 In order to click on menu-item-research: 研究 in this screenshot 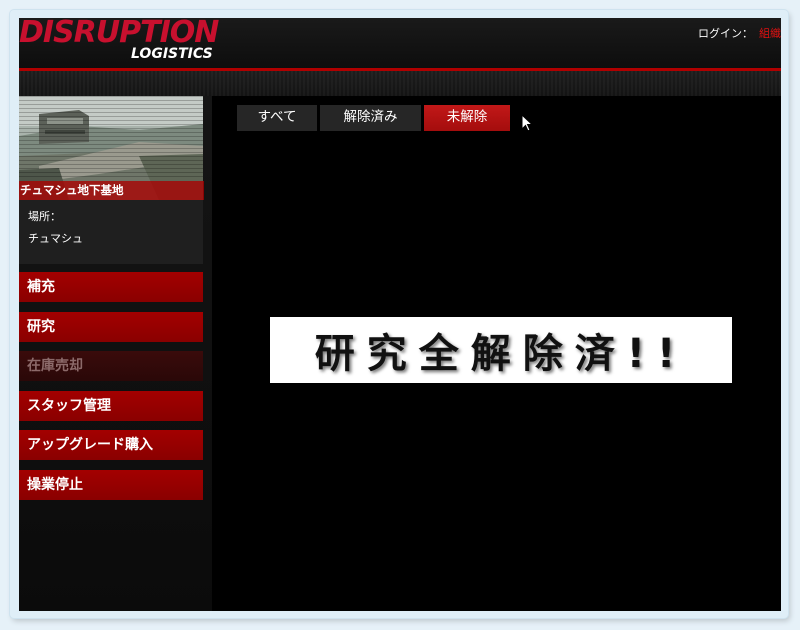, I will do `click(111, 326)`.